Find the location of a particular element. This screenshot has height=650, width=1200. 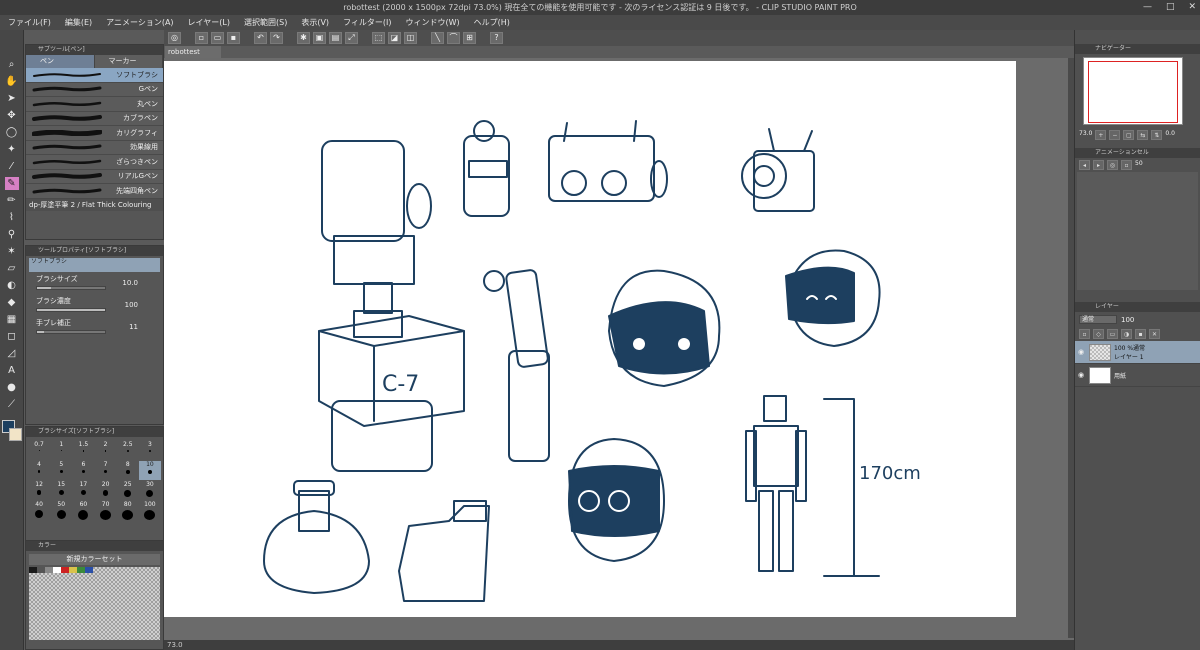

document-tab: robottest is located at coordinates (193, 52).